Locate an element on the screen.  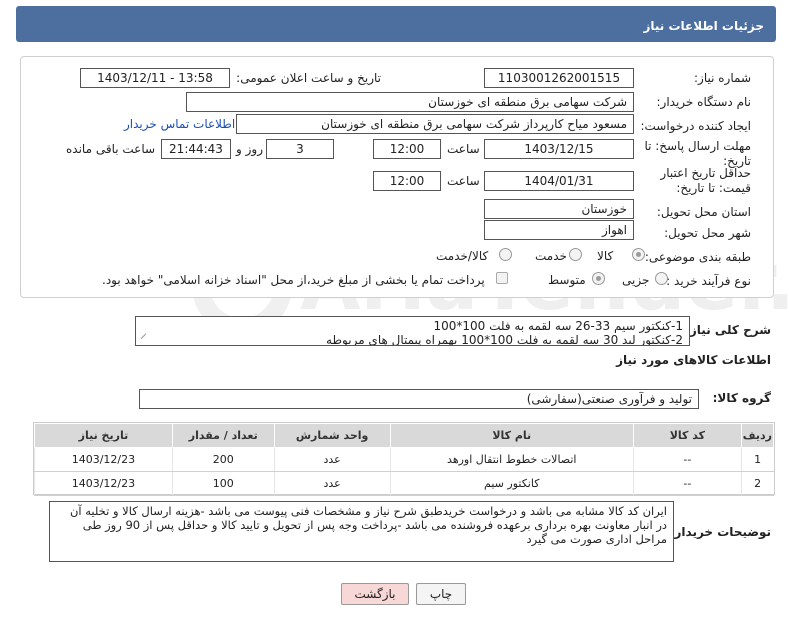
need-number-label: شماره نیاز: is located at coordinates (722, 78).